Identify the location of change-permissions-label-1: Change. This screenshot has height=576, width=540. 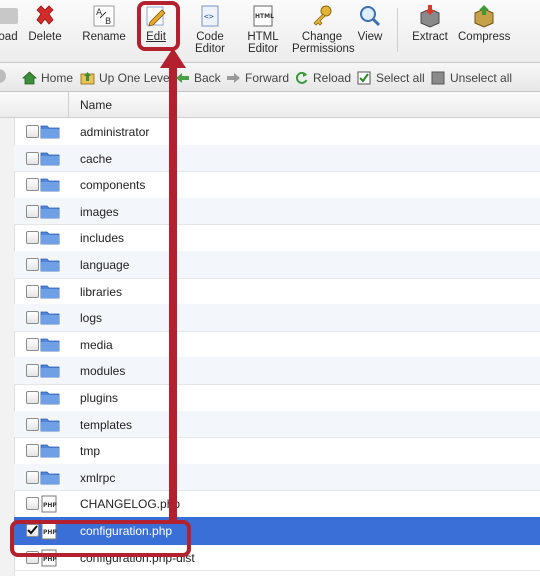
(322, 37).